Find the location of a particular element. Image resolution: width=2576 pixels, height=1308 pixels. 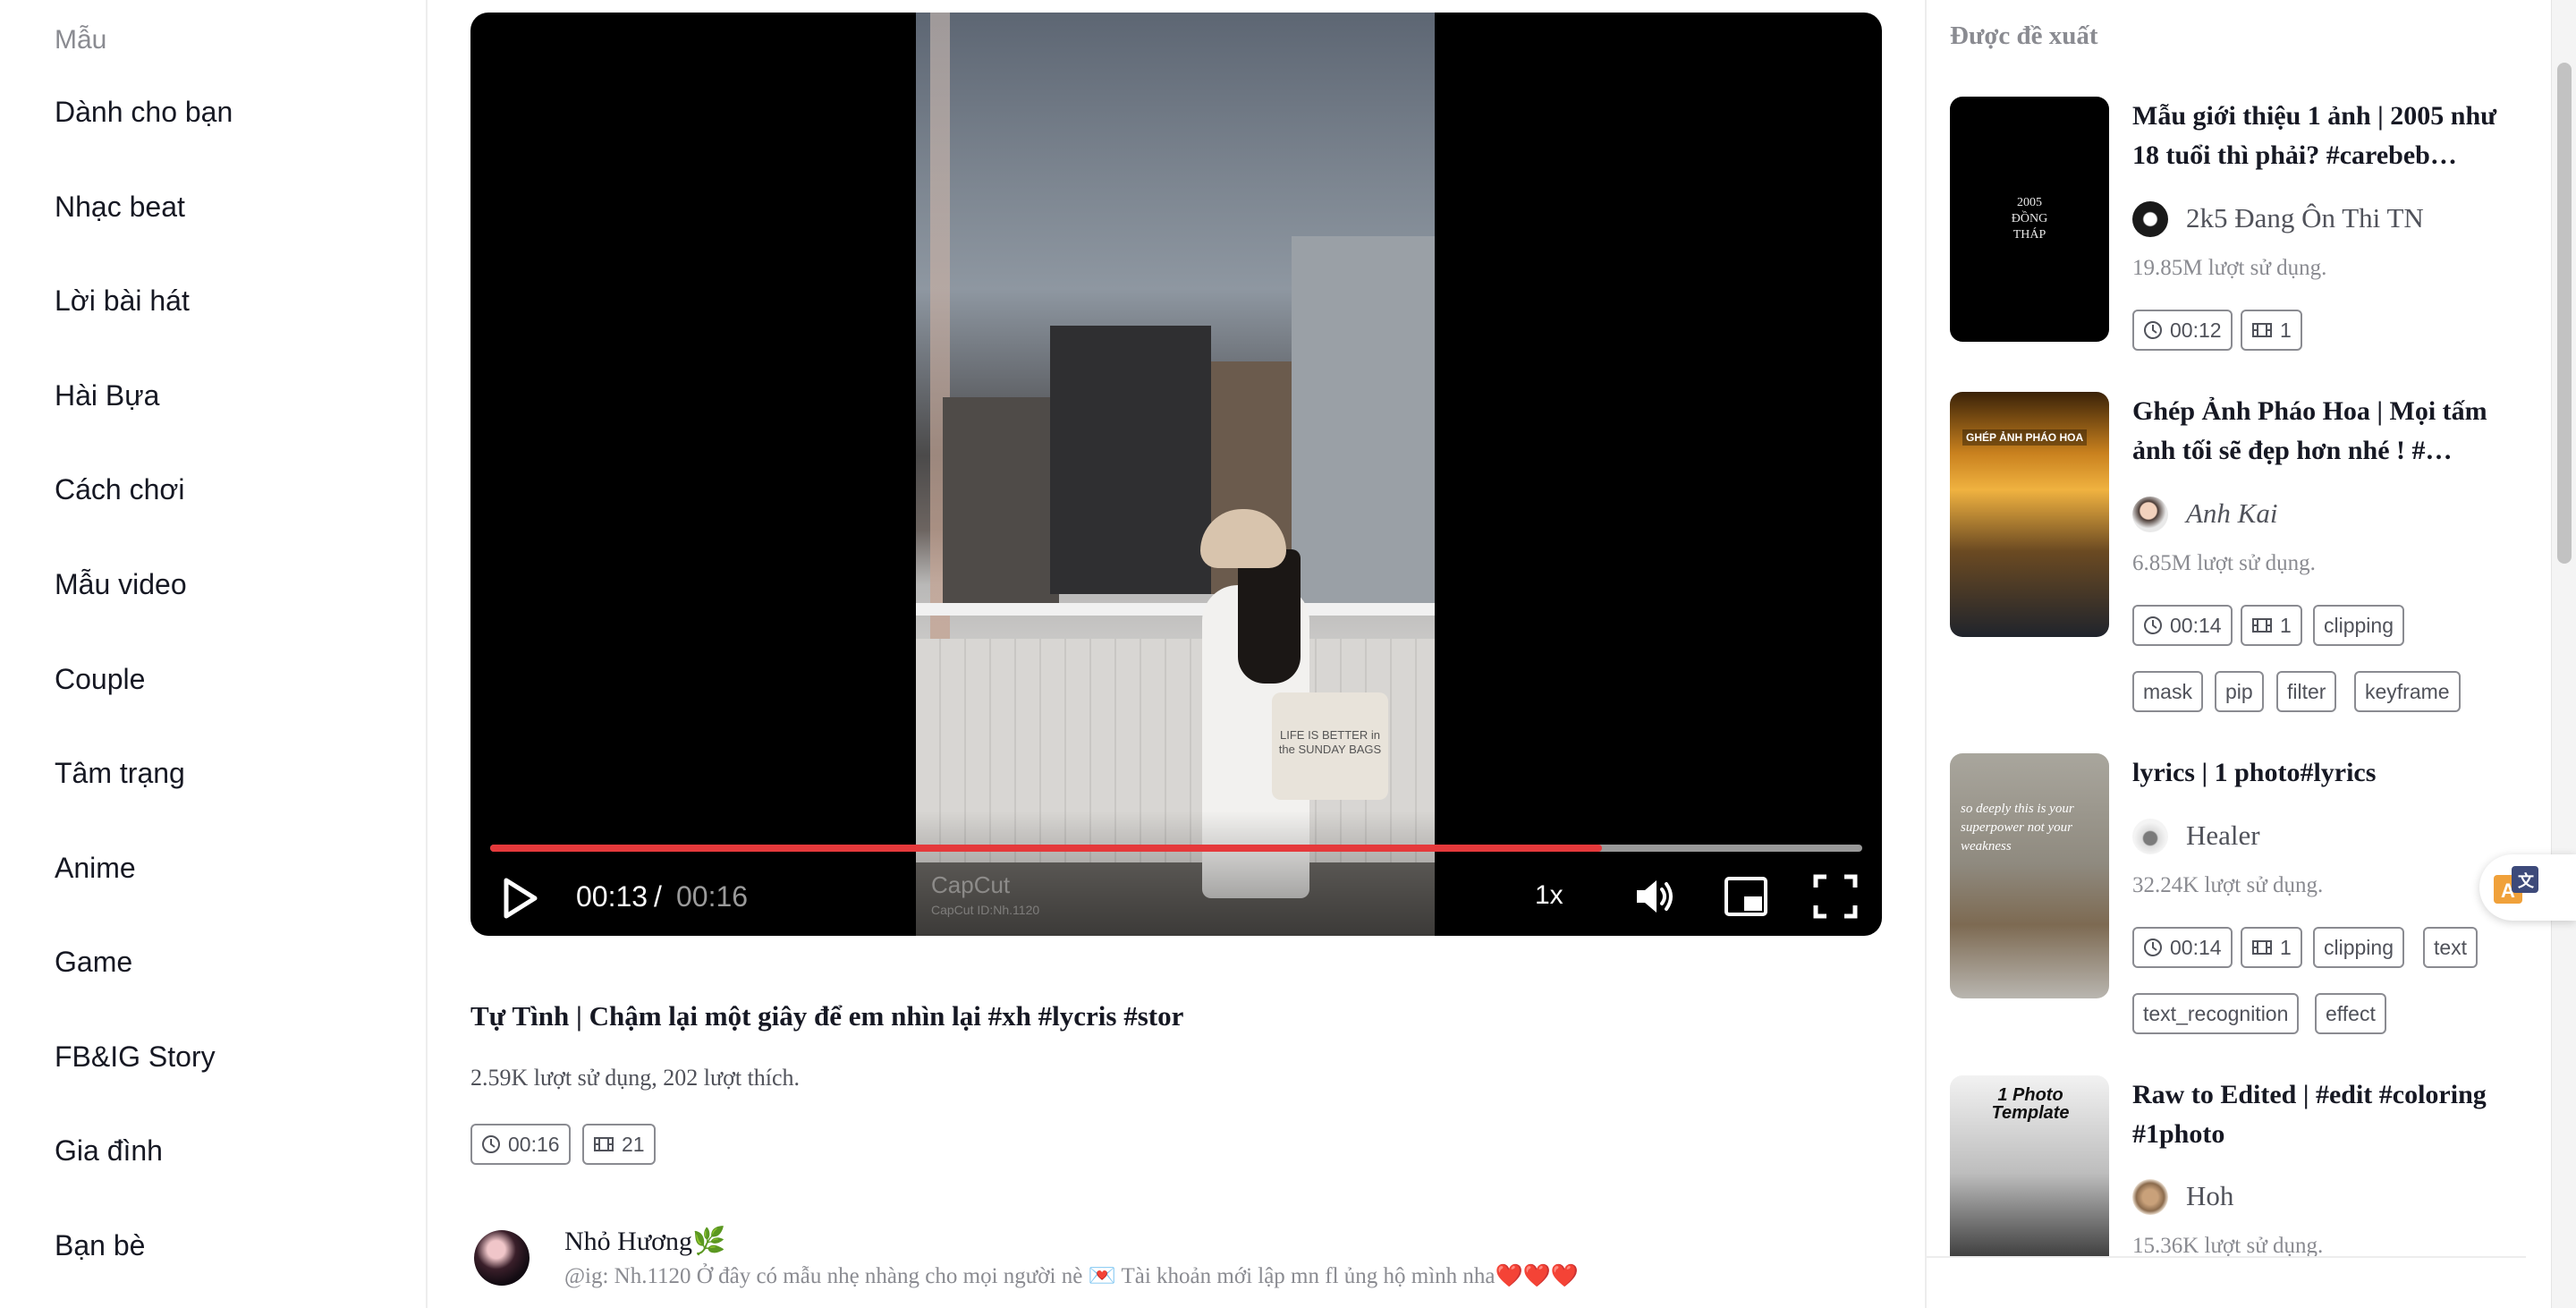

progress-fill is located at coordinates (1046, 848).